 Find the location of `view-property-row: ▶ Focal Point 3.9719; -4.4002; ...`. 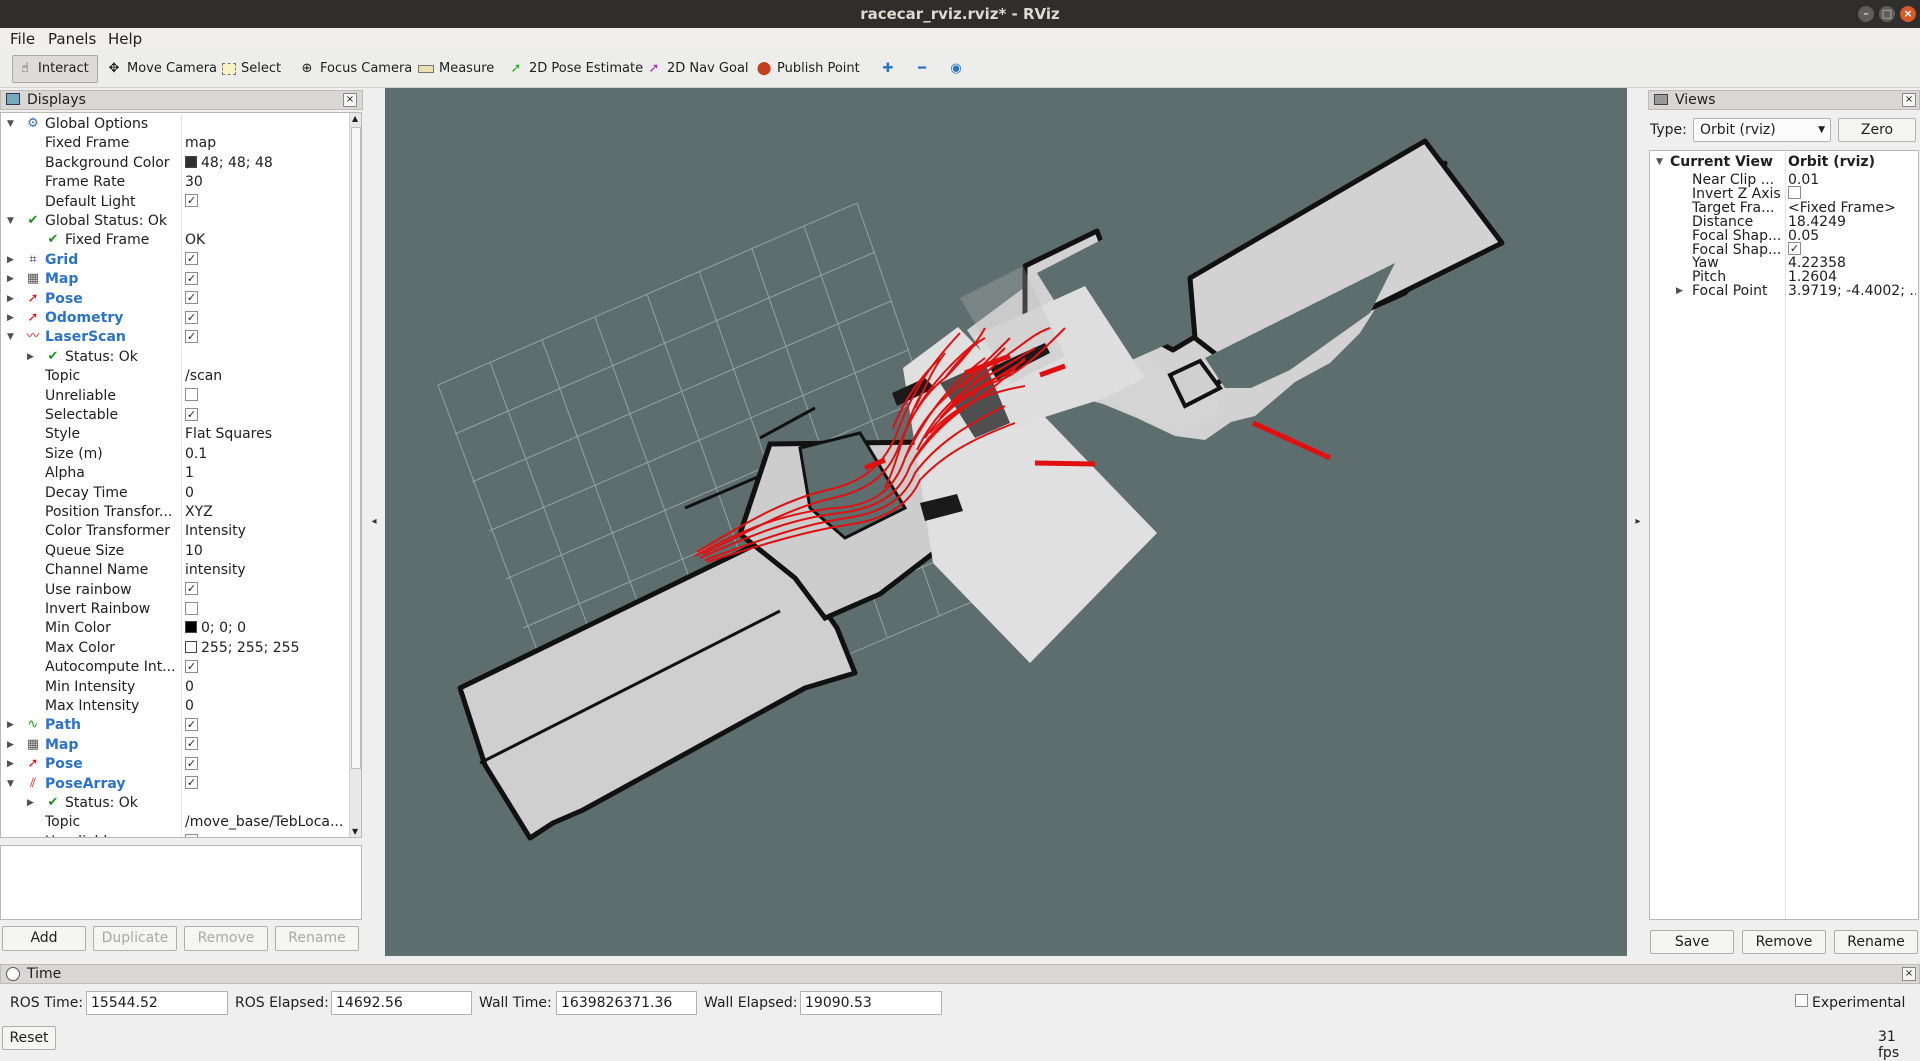

view-property-row: ▶ Focal Point 3.9719; -4.4002; ... is located at coordinates (1784, 291).